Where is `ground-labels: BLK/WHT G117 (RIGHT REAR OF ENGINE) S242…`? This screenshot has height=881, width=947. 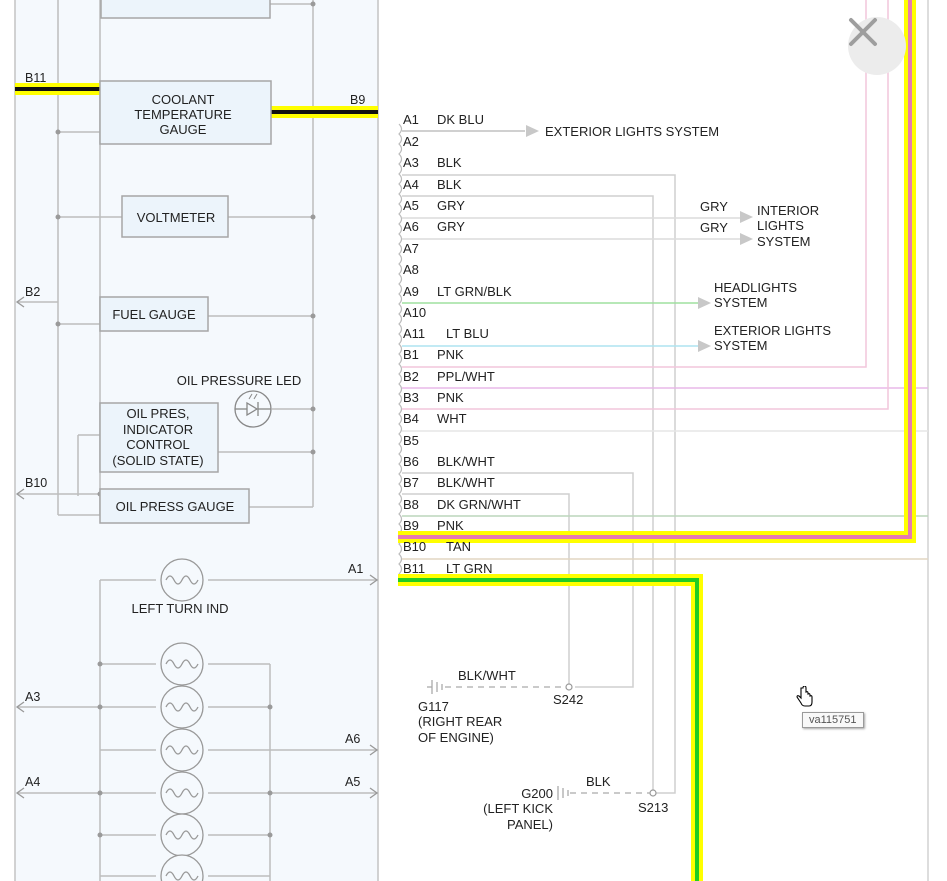
ground-labels: BLK/WHT G117 (RIGHT REAR OF ENGINE) S242… is located at coordinates (543, 750).